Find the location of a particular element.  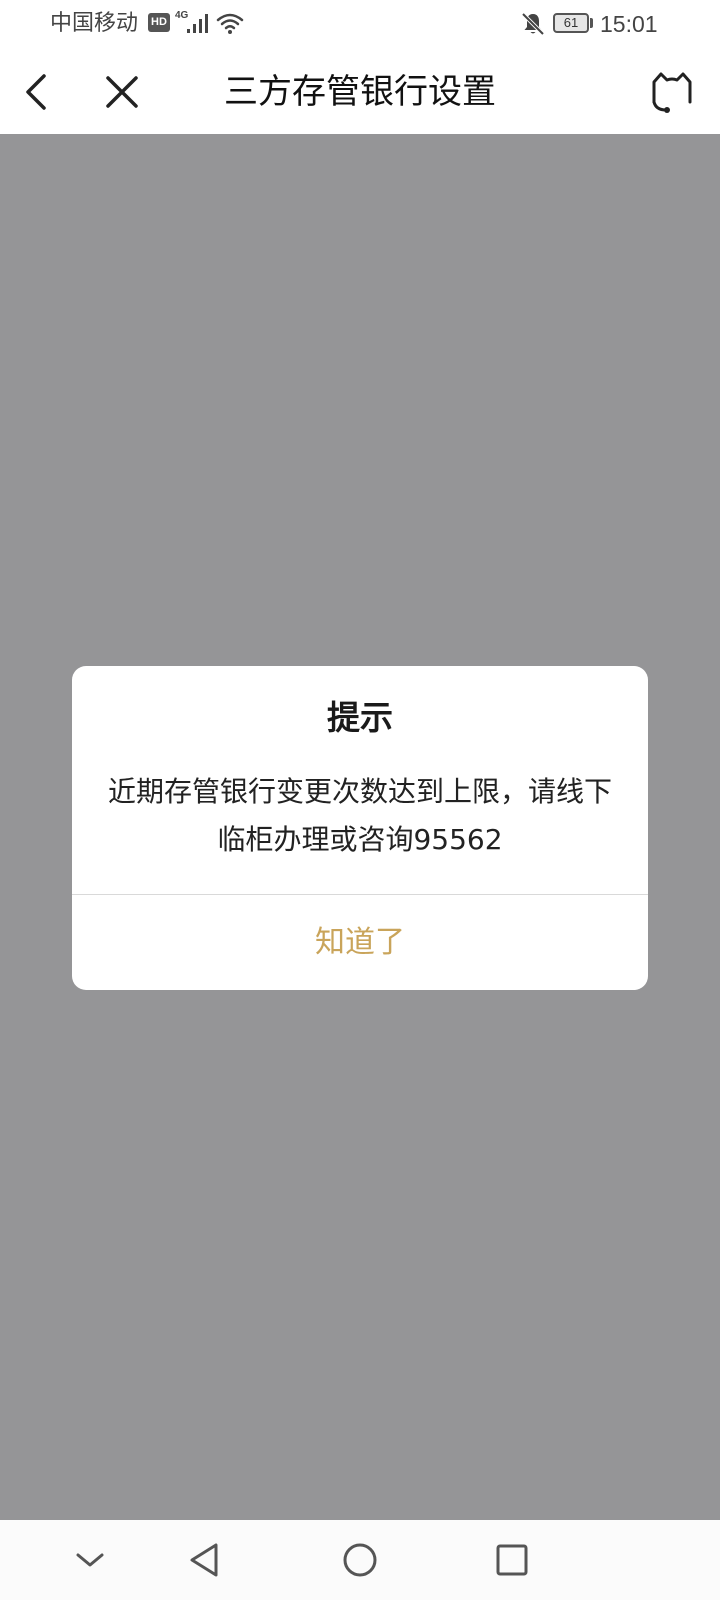

nav-recent-button is located at coordinates (512, 1560).